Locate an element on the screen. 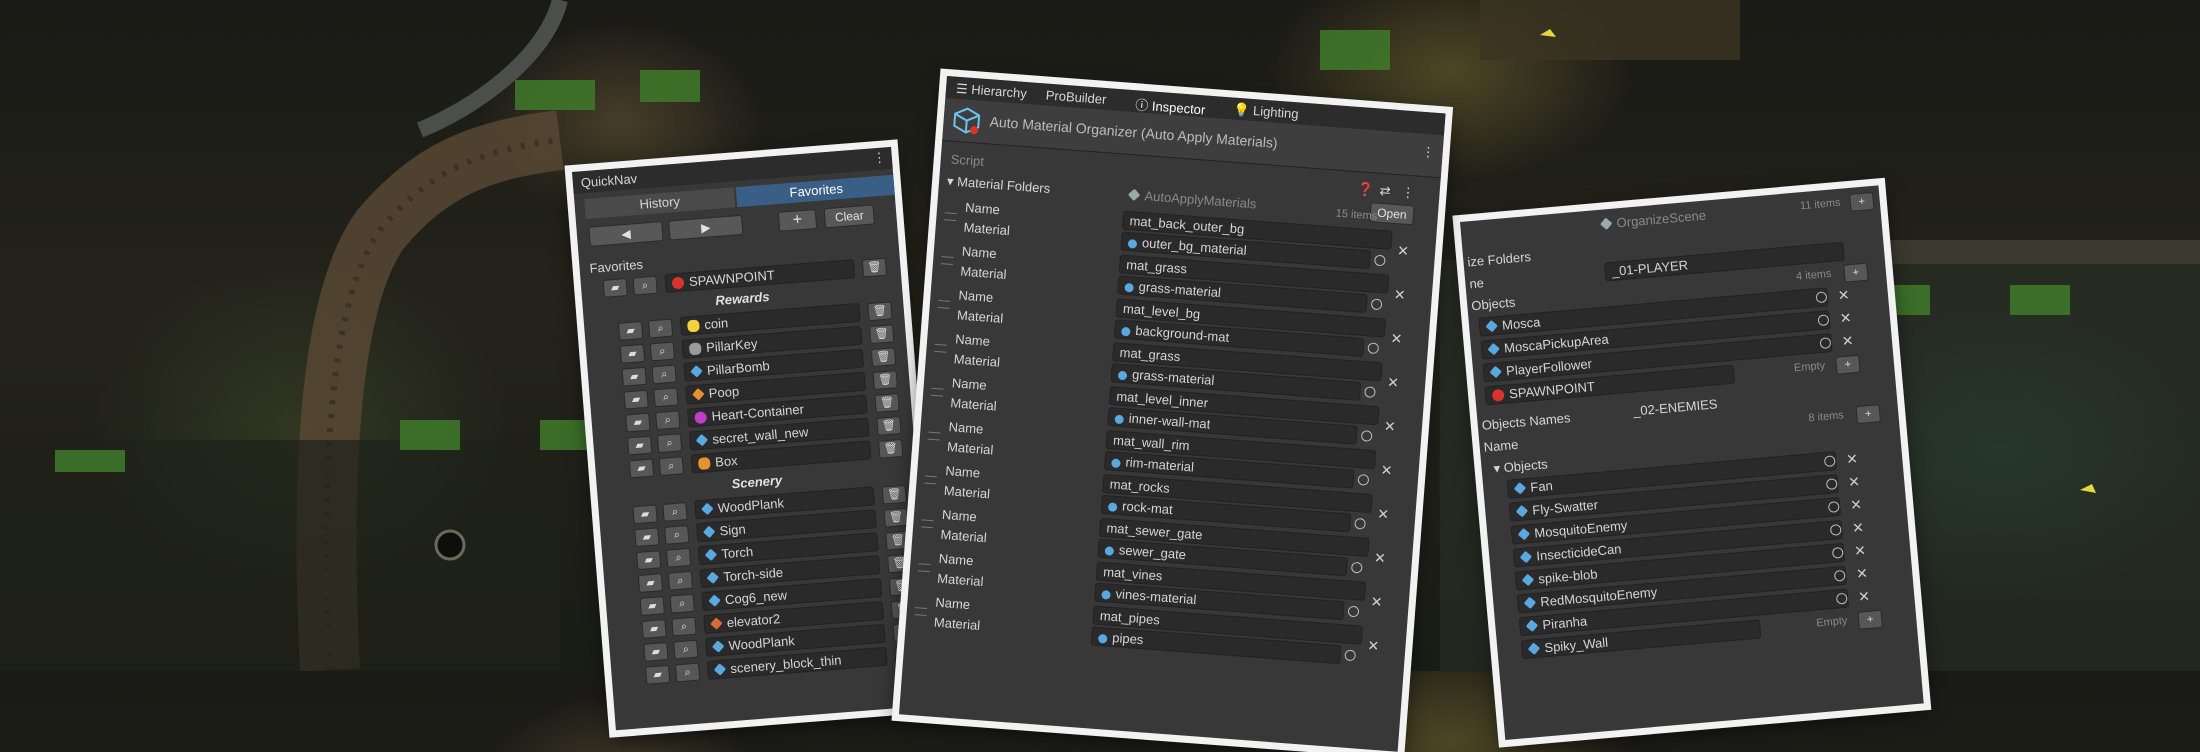 Image resolution: width=2200 pixels, height=752 pixels. tab-favorites: Favorites is located at coordinates (816, 191).